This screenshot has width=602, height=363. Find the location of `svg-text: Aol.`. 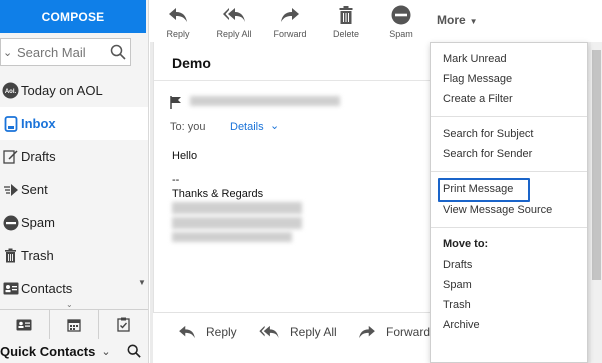

svg-text: Aol. is located at coordinates (11, 92).